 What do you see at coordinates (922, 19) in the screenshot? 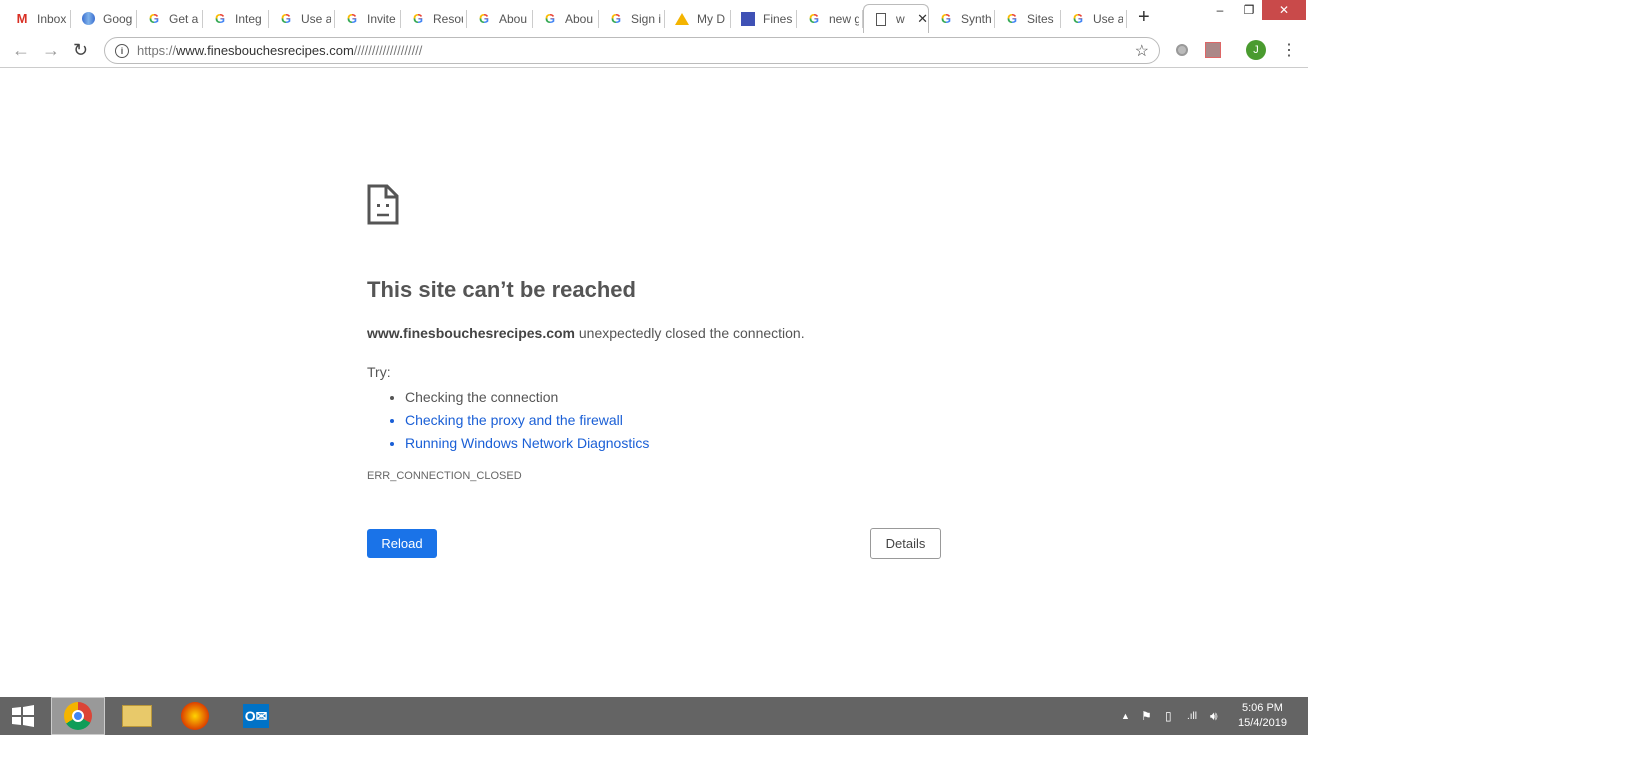
I see `close-tab-icon: ✕` at bounding box center [922, 19].